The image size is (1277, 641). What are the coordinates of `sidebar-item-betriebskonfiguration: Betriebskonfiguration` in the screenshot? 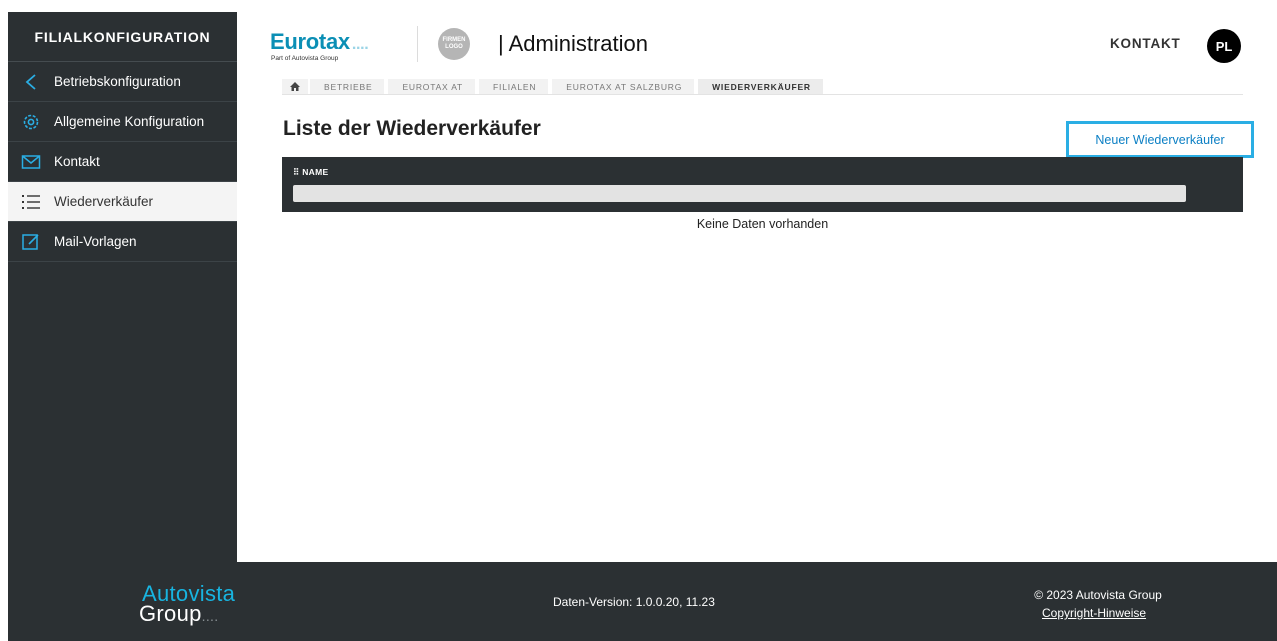 It's located at (122, 82).